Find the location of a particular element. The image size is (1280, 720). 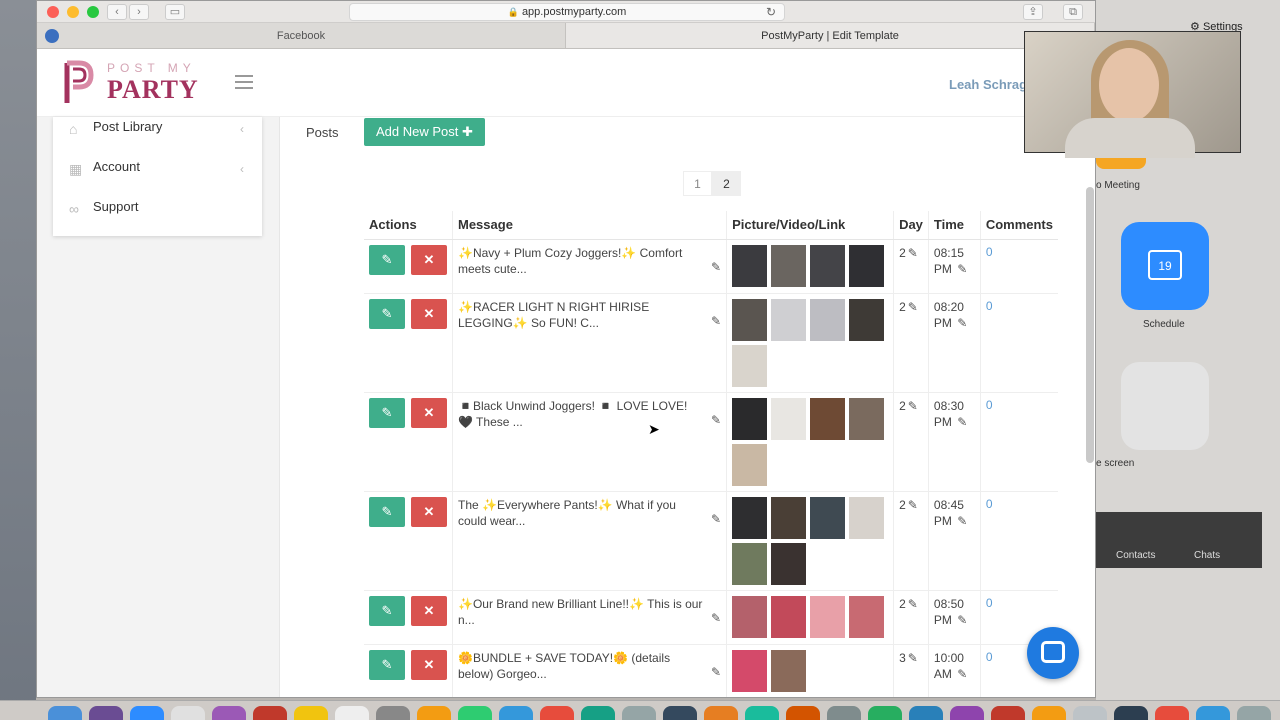

books-icon is located at coordinates (434, 713).